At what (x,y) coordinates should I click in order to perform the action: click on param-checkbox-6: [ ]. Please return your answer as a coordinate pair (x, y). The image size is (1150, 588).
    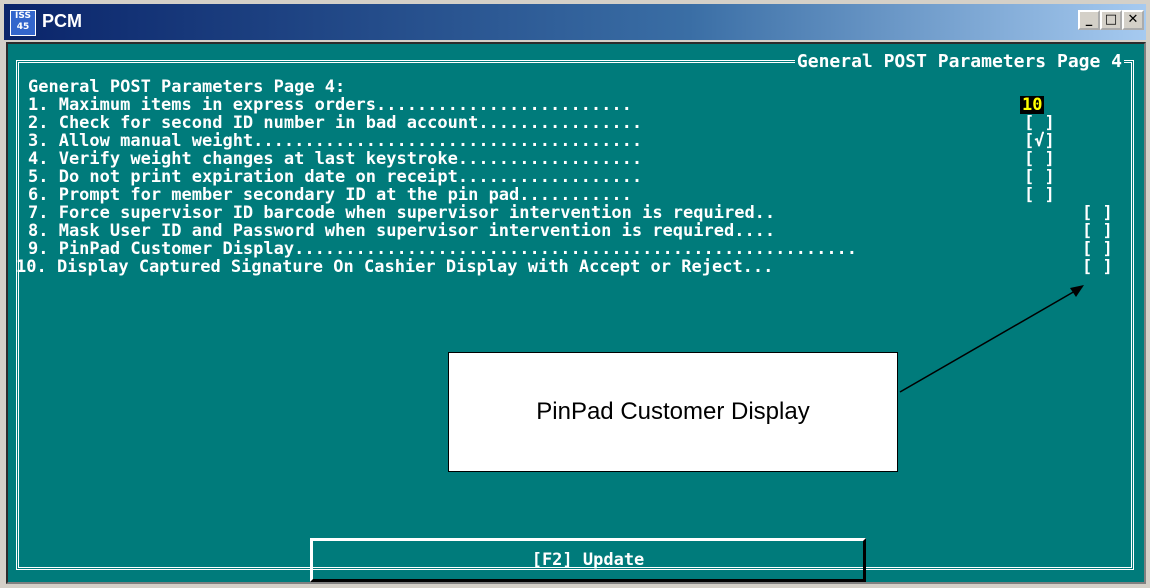
    Looking at the image, I should click on (1039, 195).